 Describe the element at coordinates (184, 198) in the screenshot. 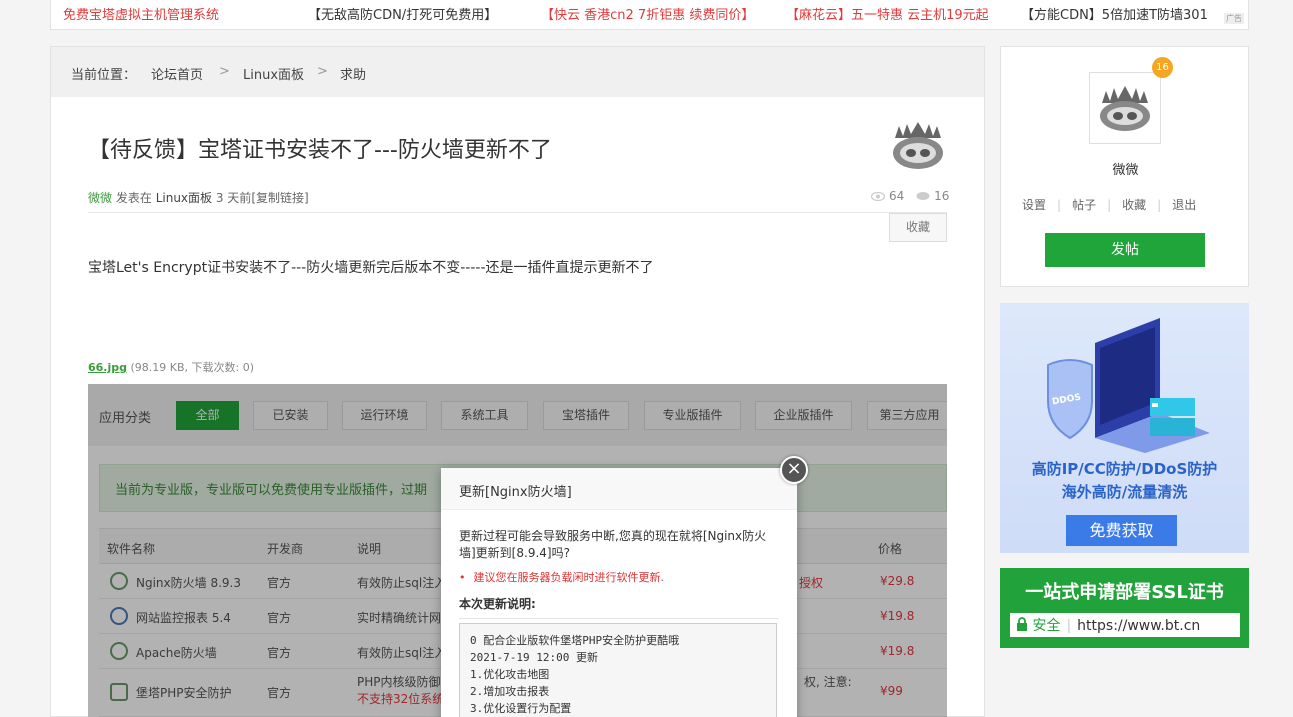

I see `post-forum-link: Linux面板` at that location.